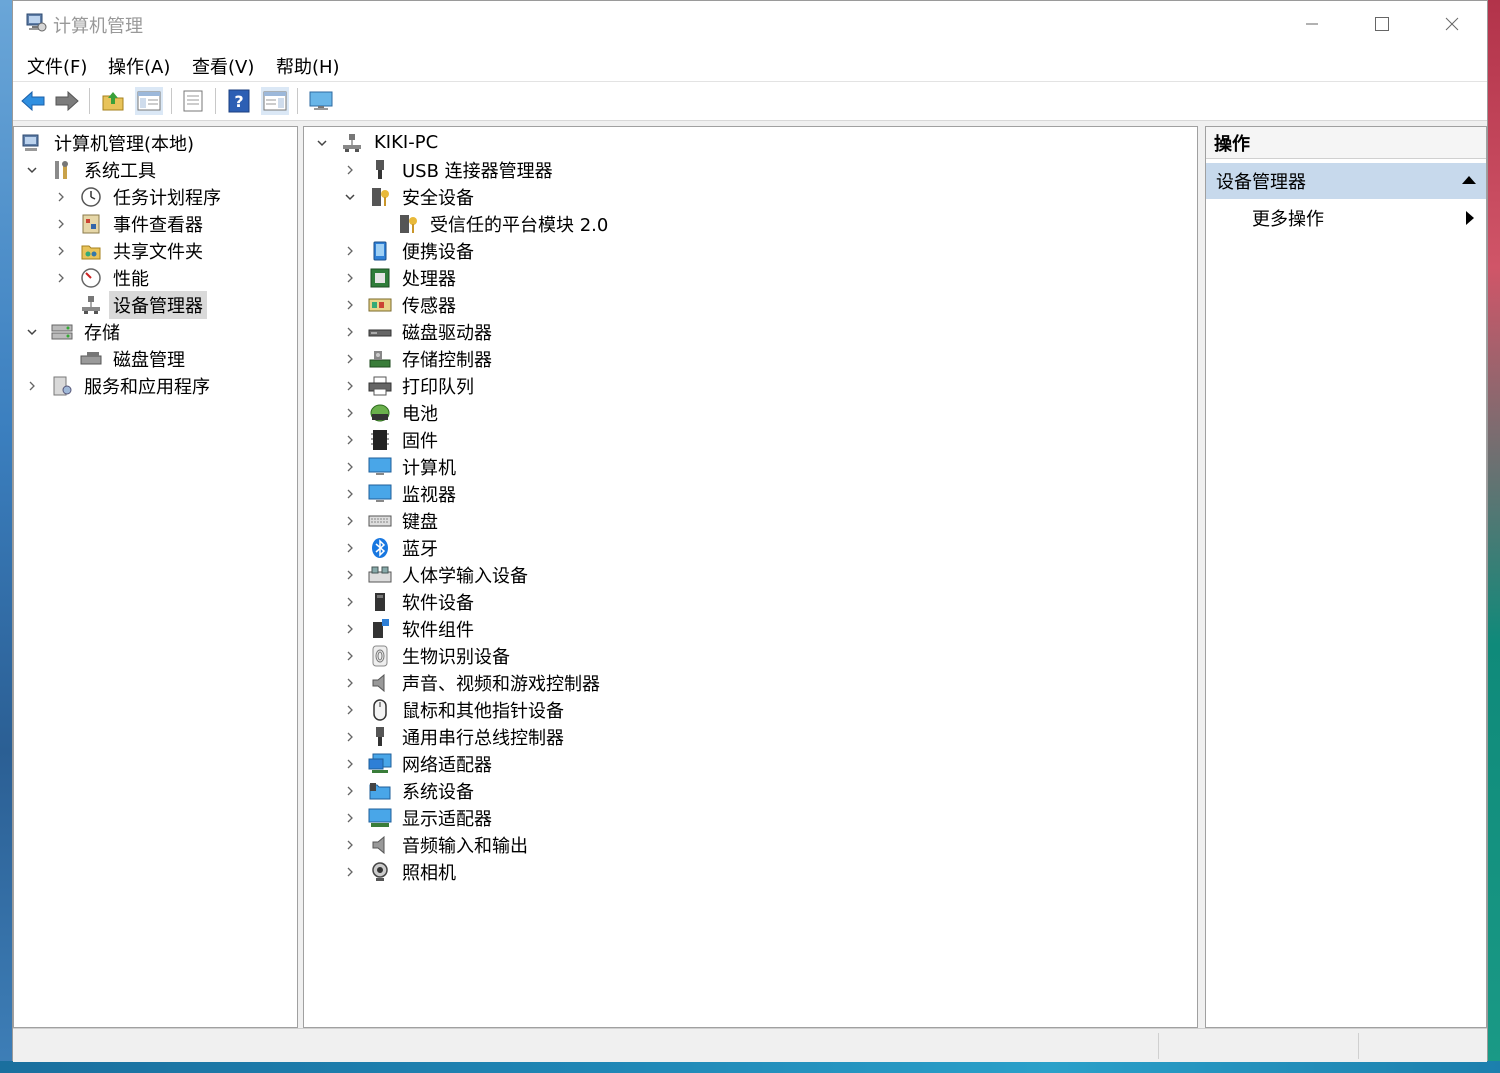 Image resolution: width=1500 pixels, height=1073 pixels. I want to click on device-category-network: 网络适配器, so click(419, 763).